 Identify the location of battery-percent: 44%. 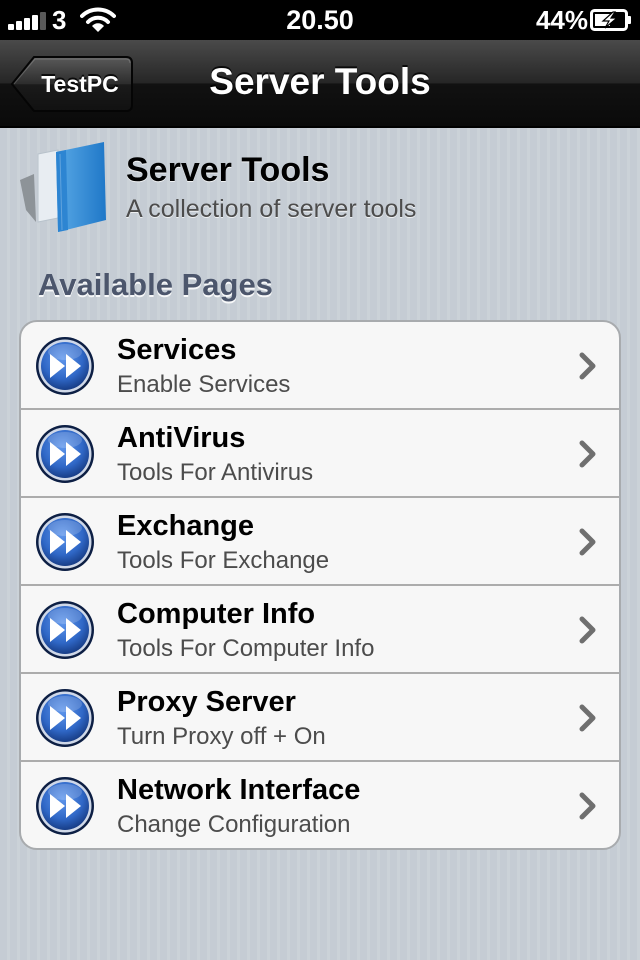
(561, 20).